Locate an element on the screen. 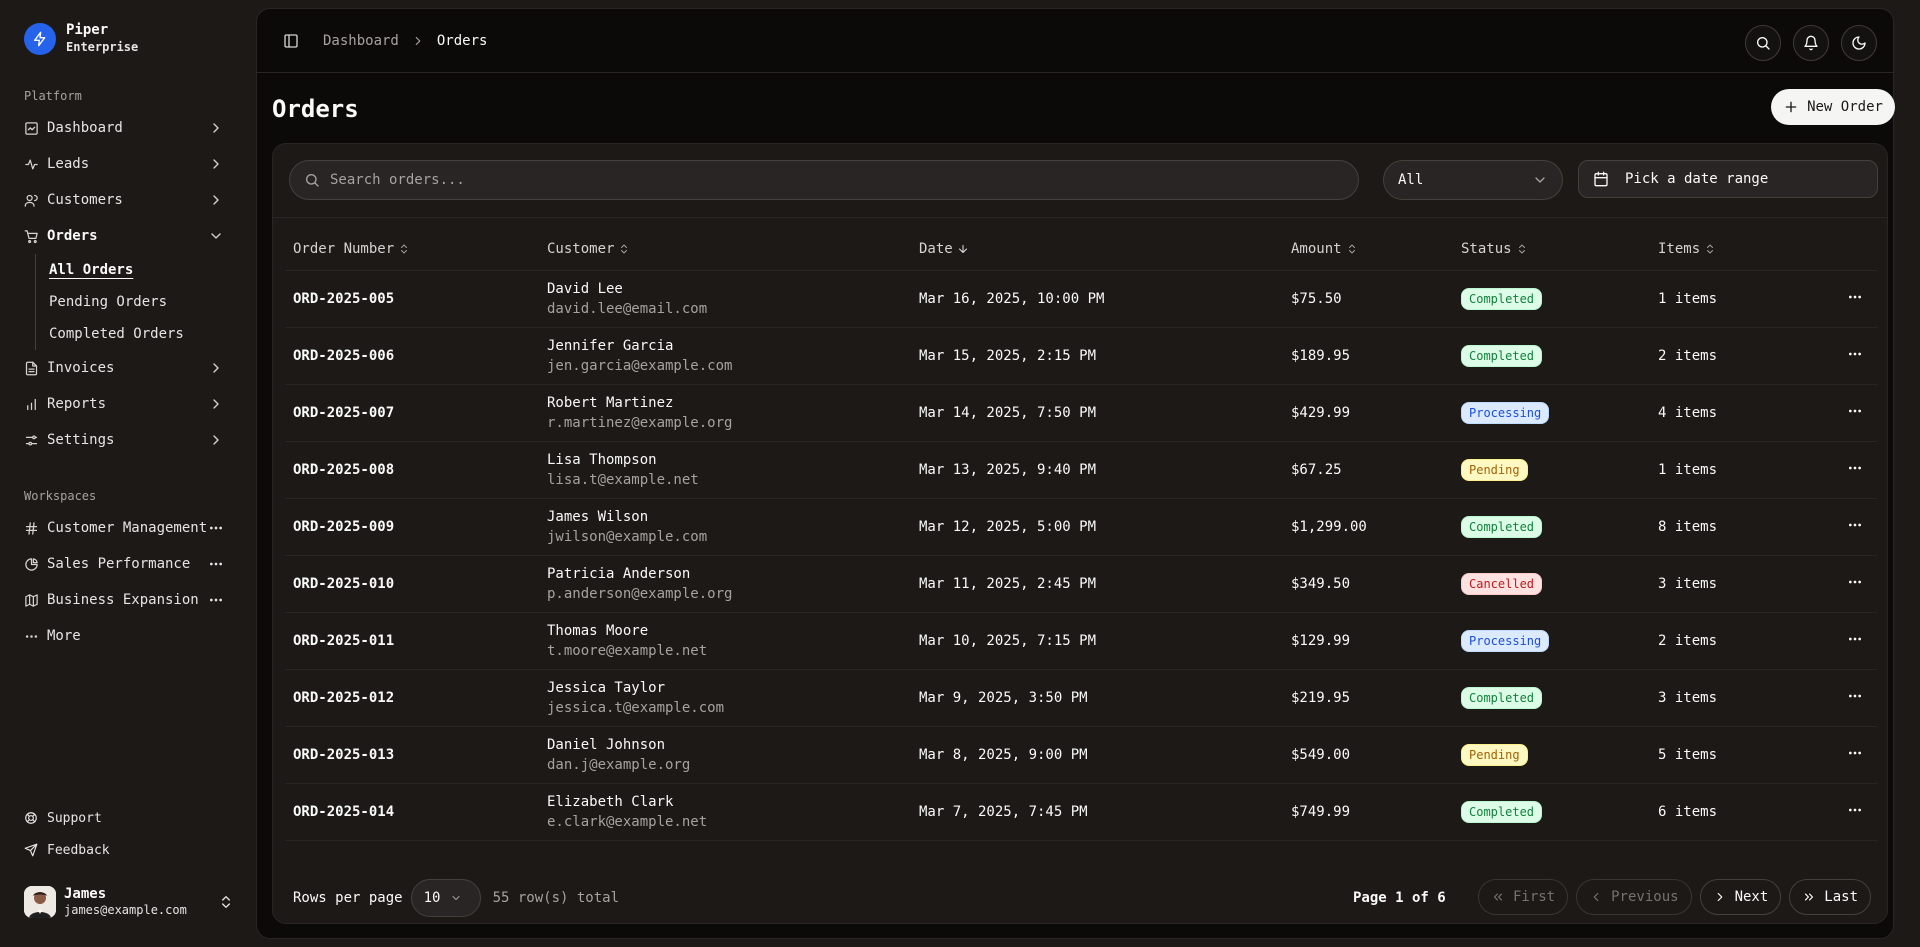  sidebar-item-support: Support is located at coordinates (128, 818).